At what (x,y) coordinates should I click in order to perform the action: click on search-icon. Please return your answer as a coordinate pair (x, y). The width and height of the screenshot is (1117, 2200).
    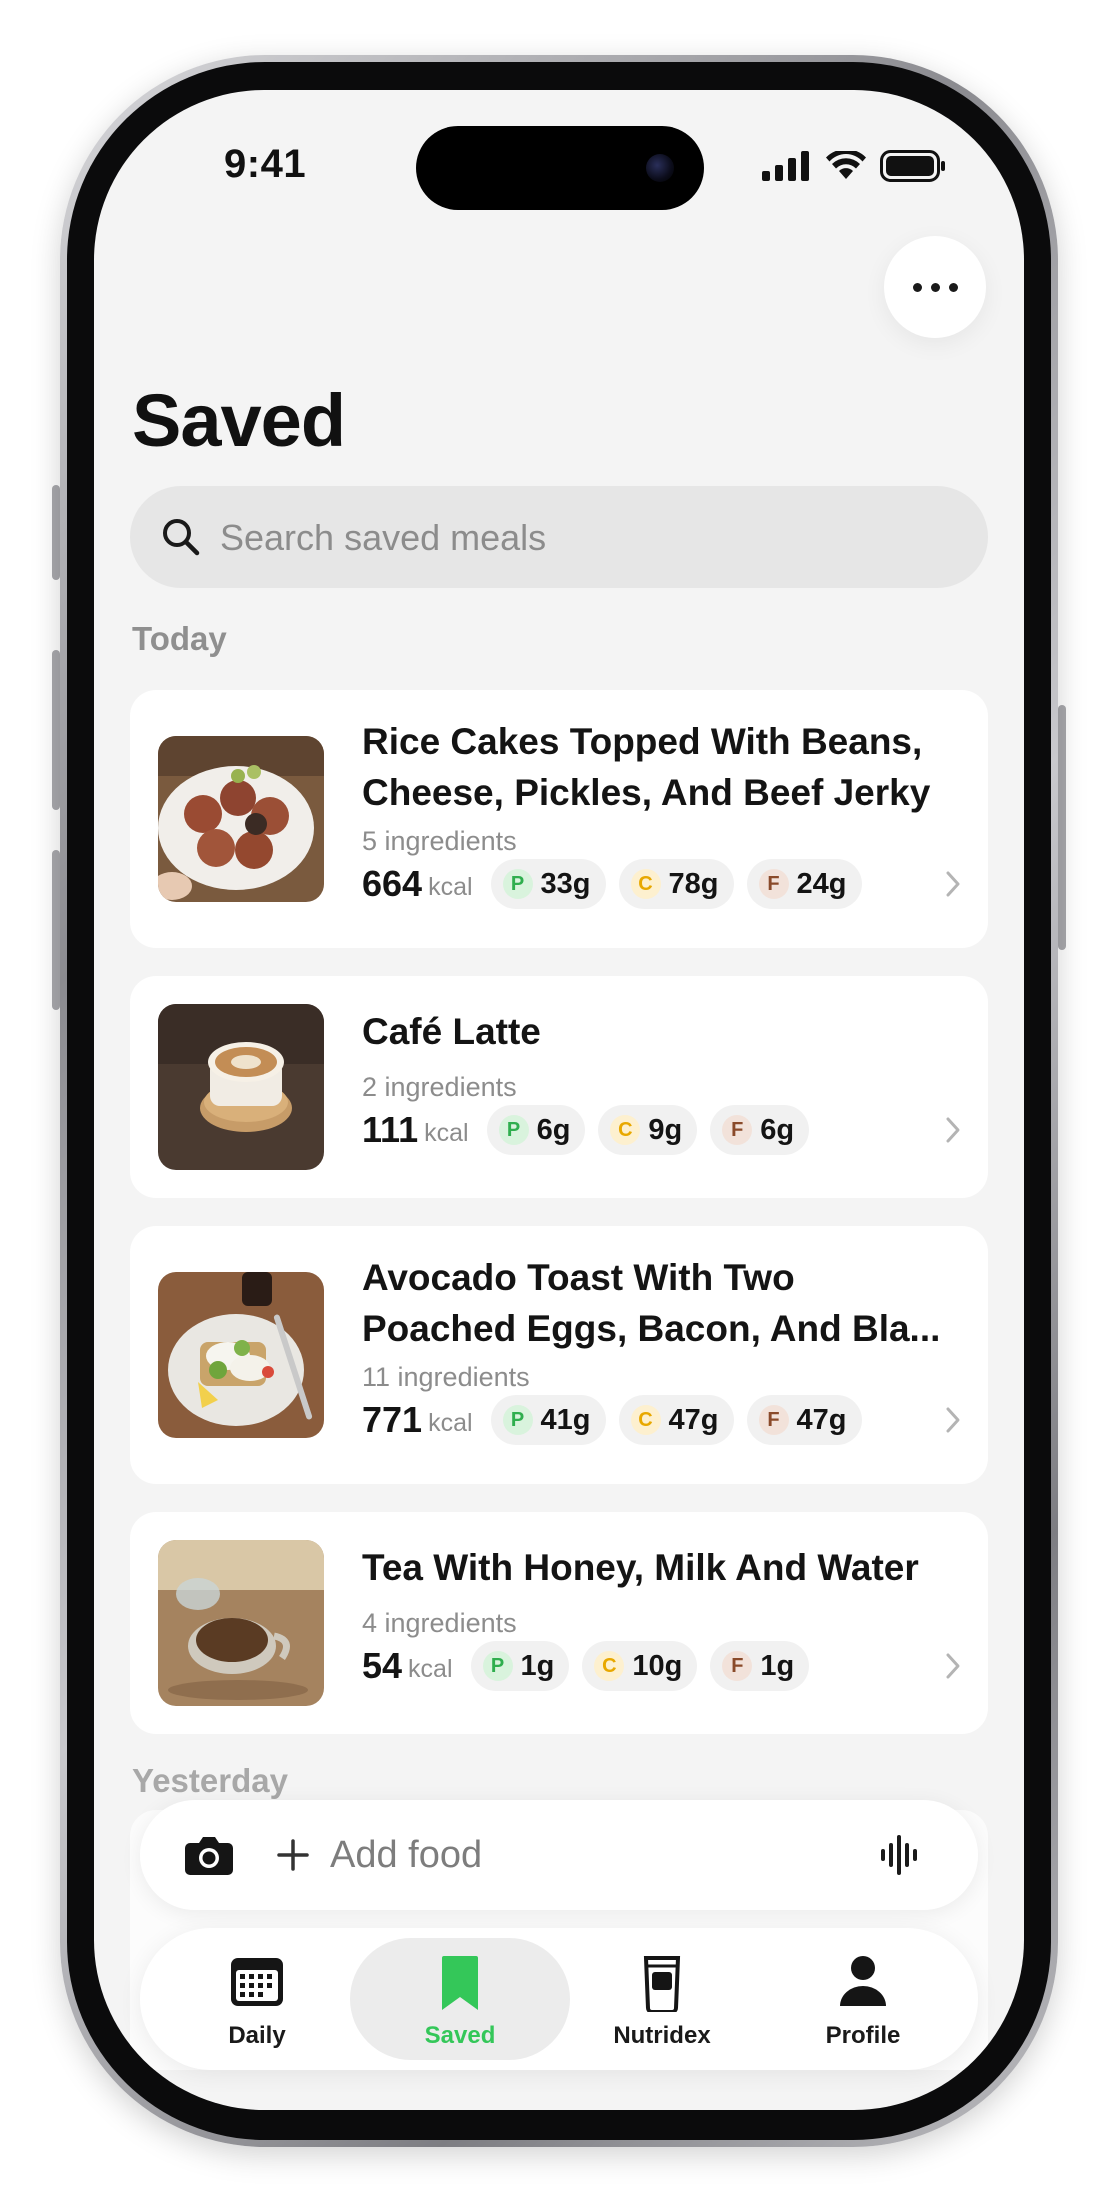
    Looking at the image, I should click on (181, 537).